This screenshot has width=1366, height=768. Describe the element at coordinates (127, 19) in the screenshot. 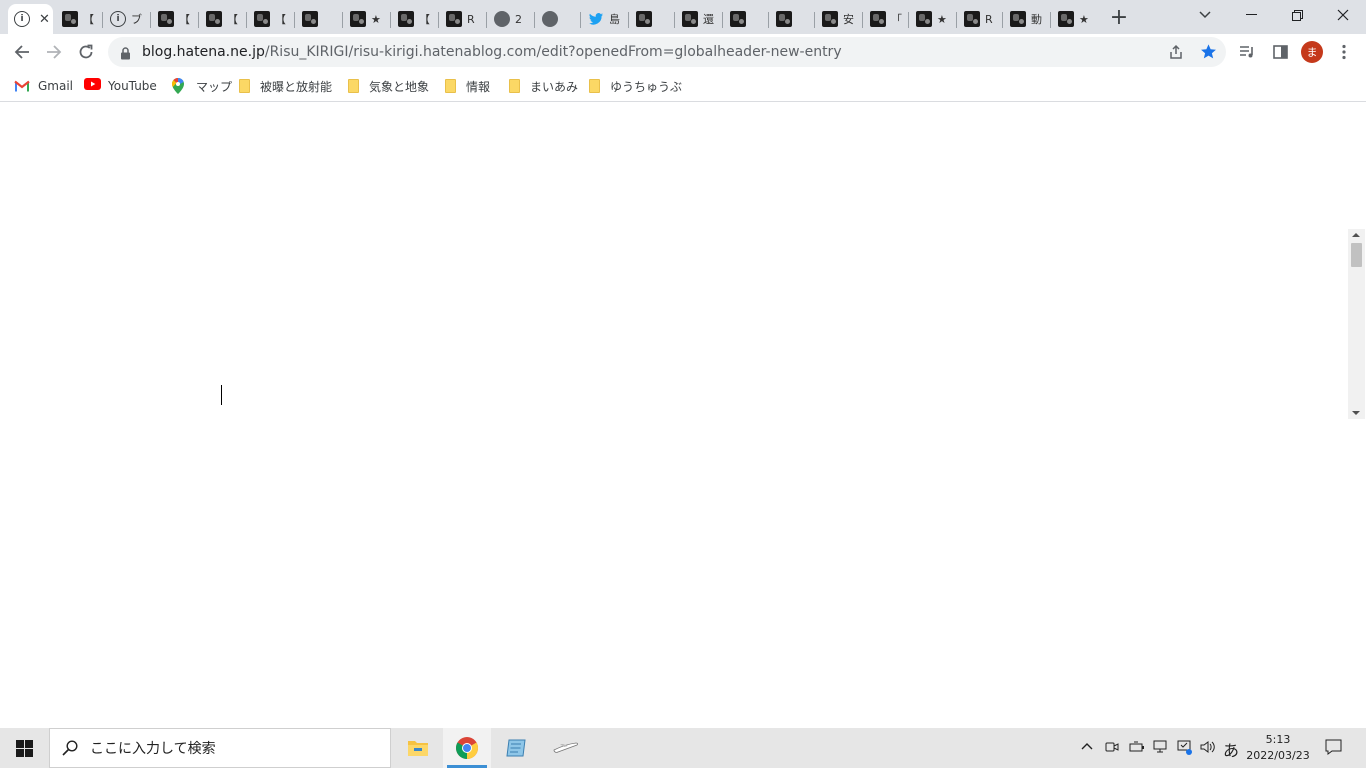

I see `tab-3: i ブ` at that location.